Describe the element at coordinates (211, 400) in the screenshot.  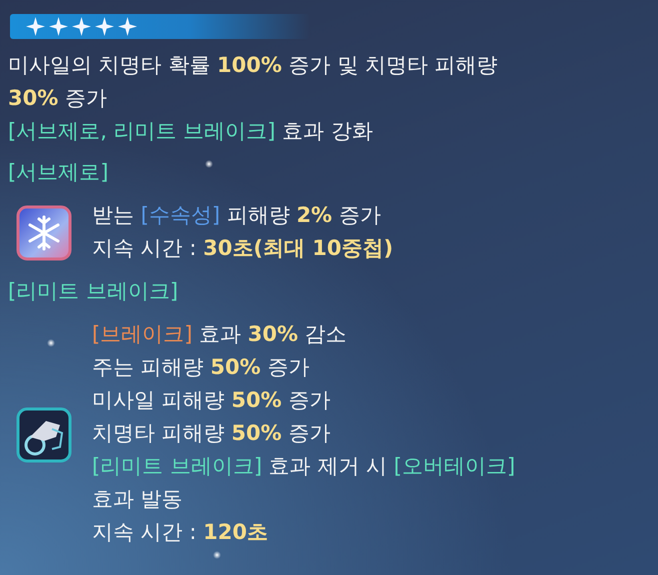
I see `effect-text: 미사일 피해량 50% 증가` at that location.